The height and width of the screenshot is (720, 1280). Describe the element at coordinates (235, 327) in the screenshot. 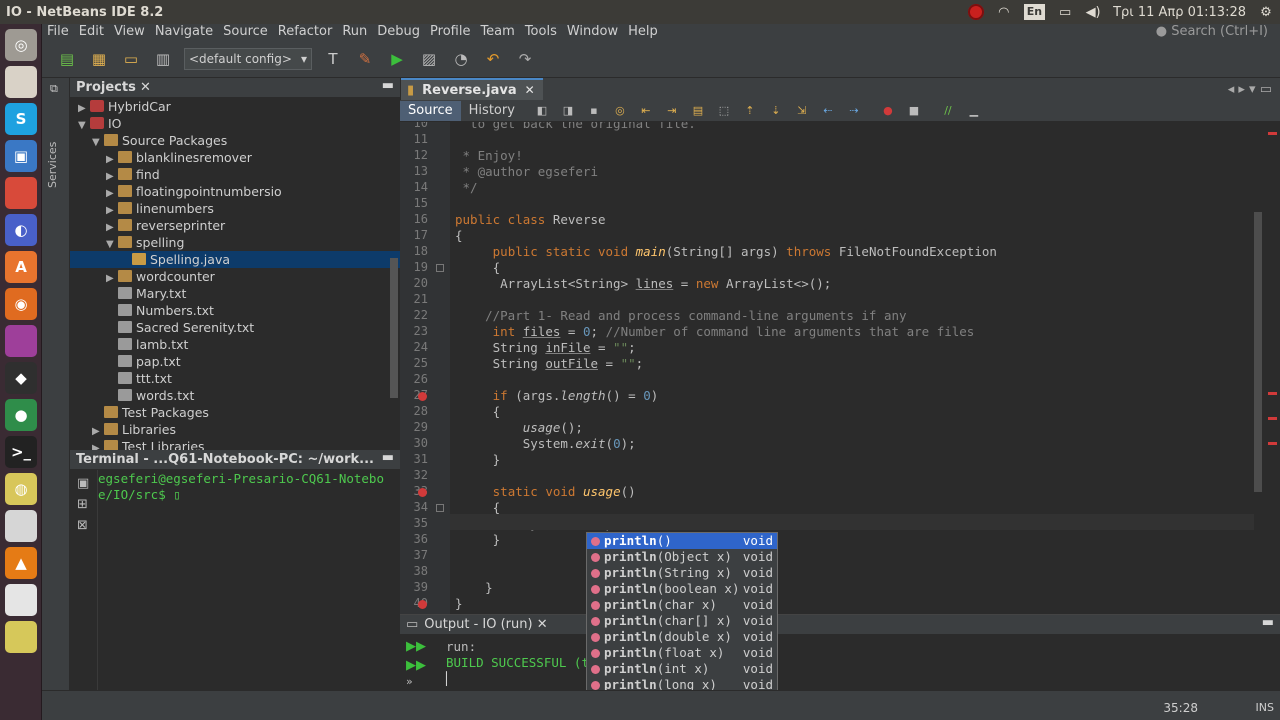

I see `tree-item: Sacred Serenity.txt` at that location.